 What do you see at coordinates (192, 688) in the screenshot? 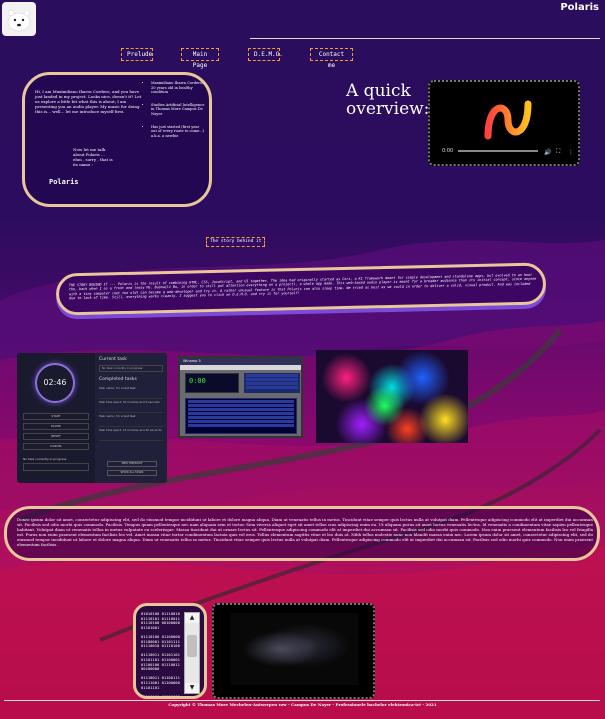
I see `scroll-down-icon: ▼` at bounding box center [192, 688].